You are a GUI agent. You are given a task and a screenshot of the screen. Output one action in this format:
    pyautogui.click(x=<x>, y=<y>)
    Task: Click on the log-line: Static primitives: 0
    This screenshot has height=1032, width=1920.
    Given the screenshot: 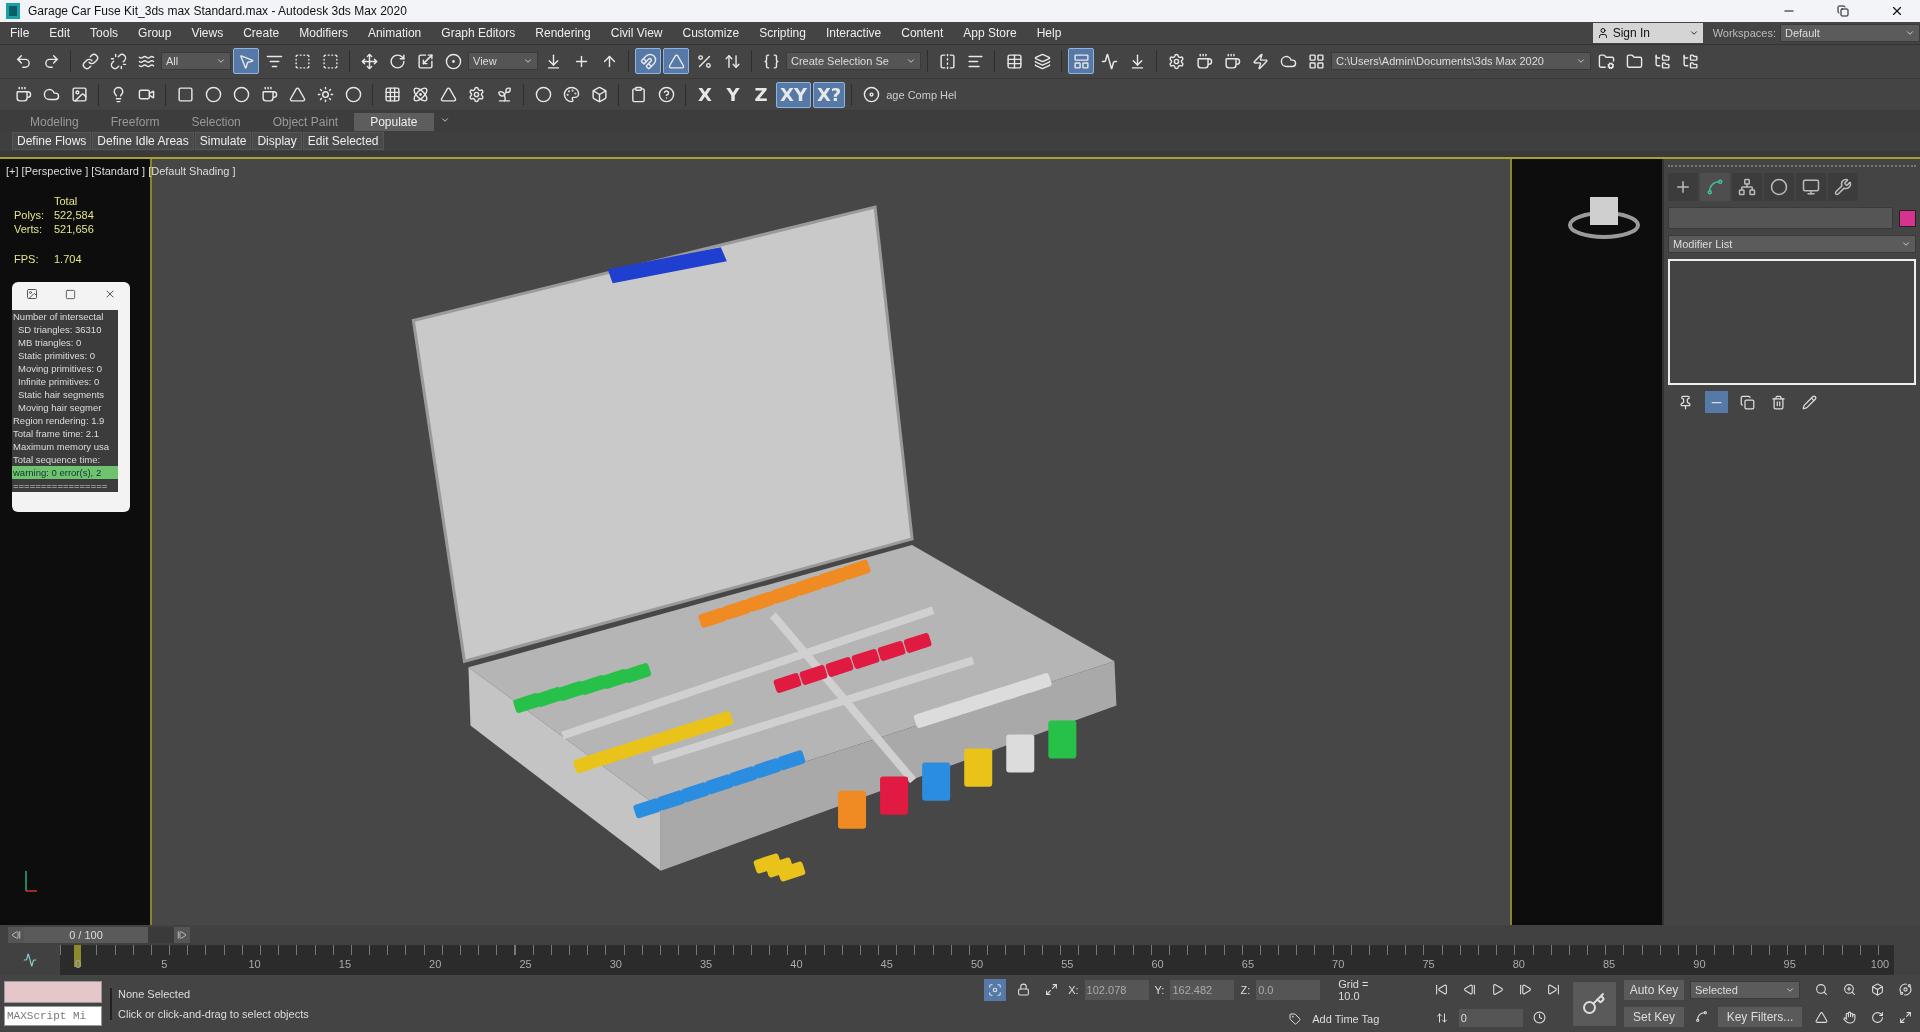 What is the action you would take?
    pyautogui.click(x=57, y=356)
    